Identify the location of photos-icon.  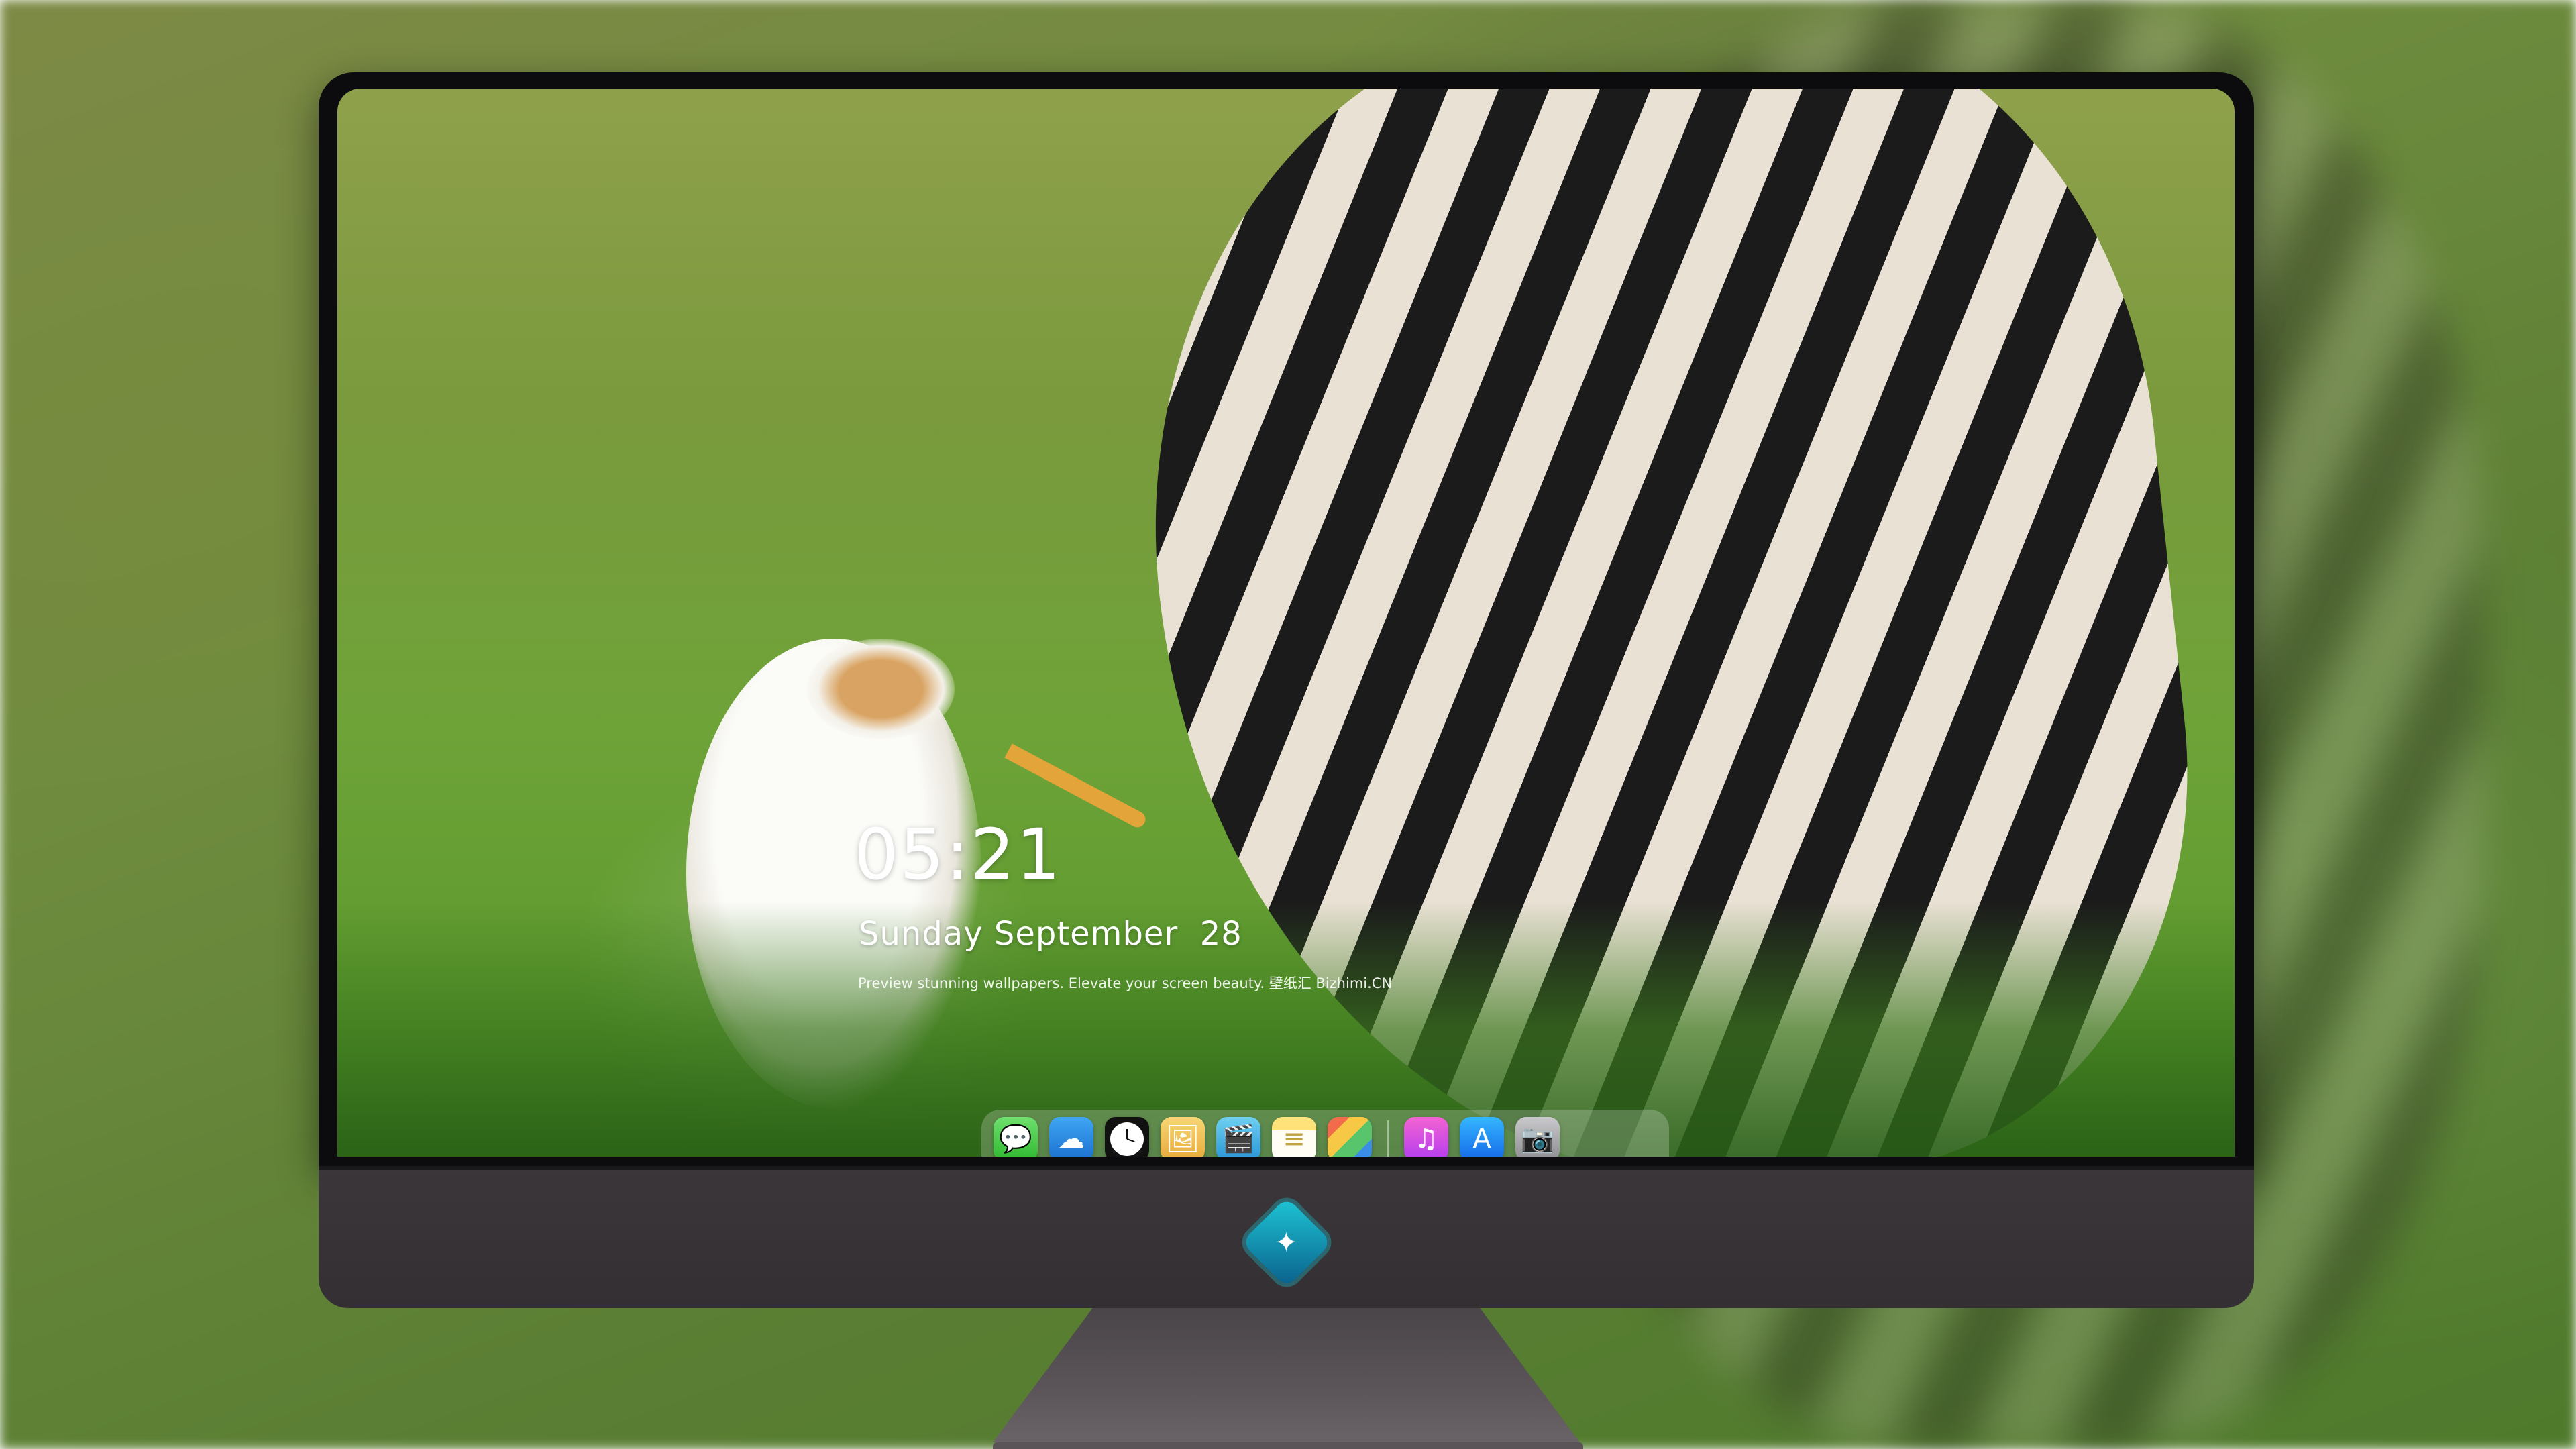
(1350, 1137).